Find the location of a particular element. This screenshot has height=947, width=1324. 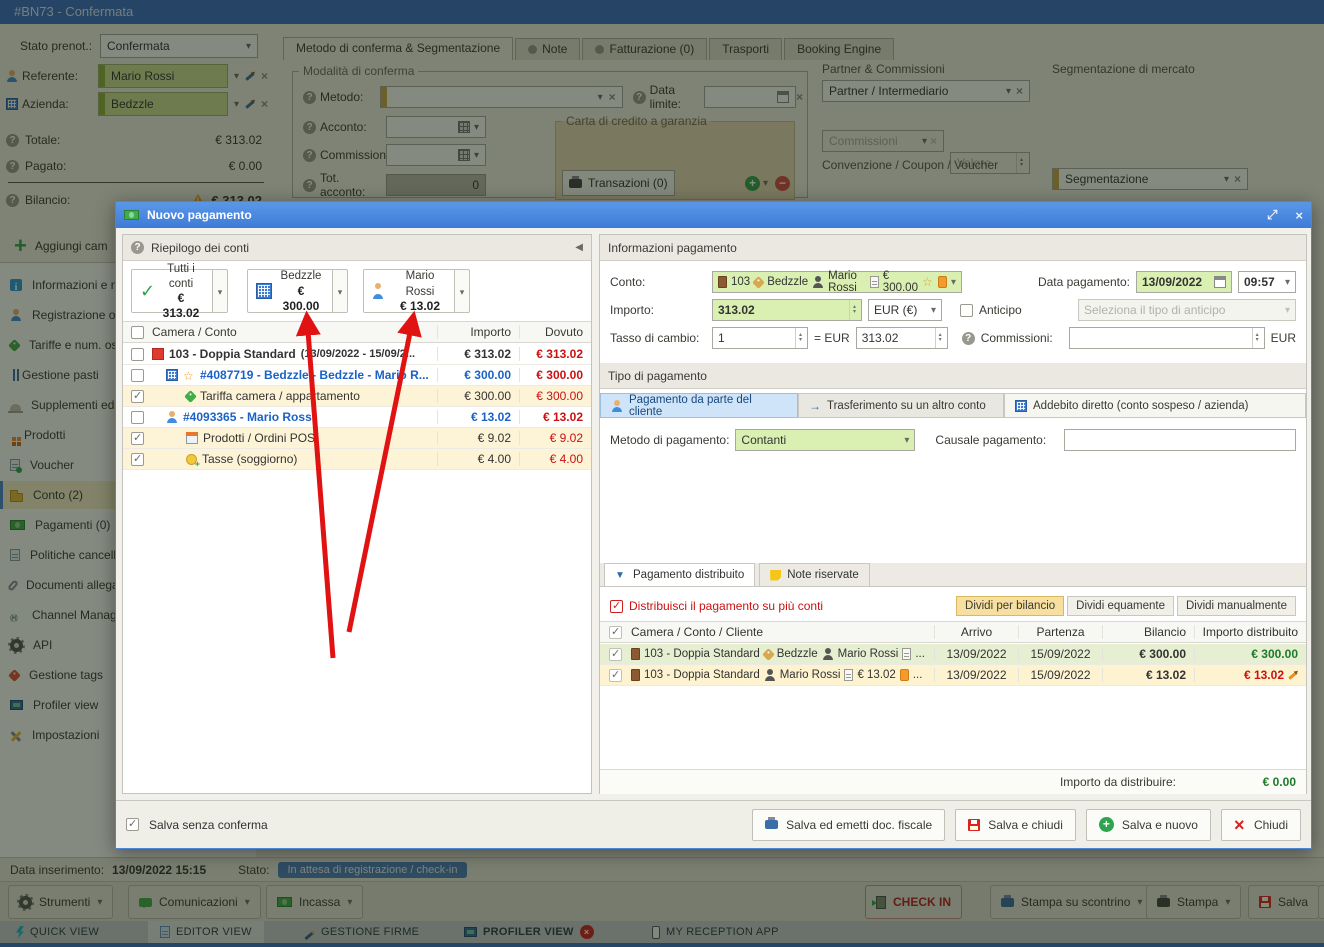

salva-senza-conferma-label: Salva senza conferma is located at coordinates (208, 824).